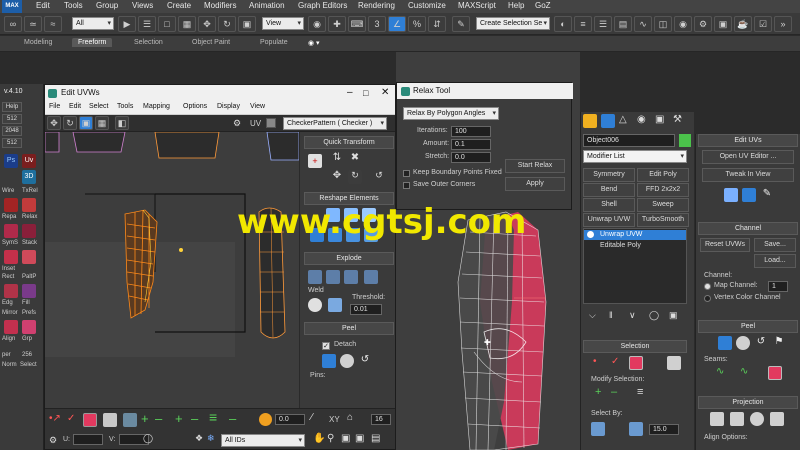 The height and width of the screenshot is (450, 800). I want to click on brush-size-input: 16, so click(381, 419).